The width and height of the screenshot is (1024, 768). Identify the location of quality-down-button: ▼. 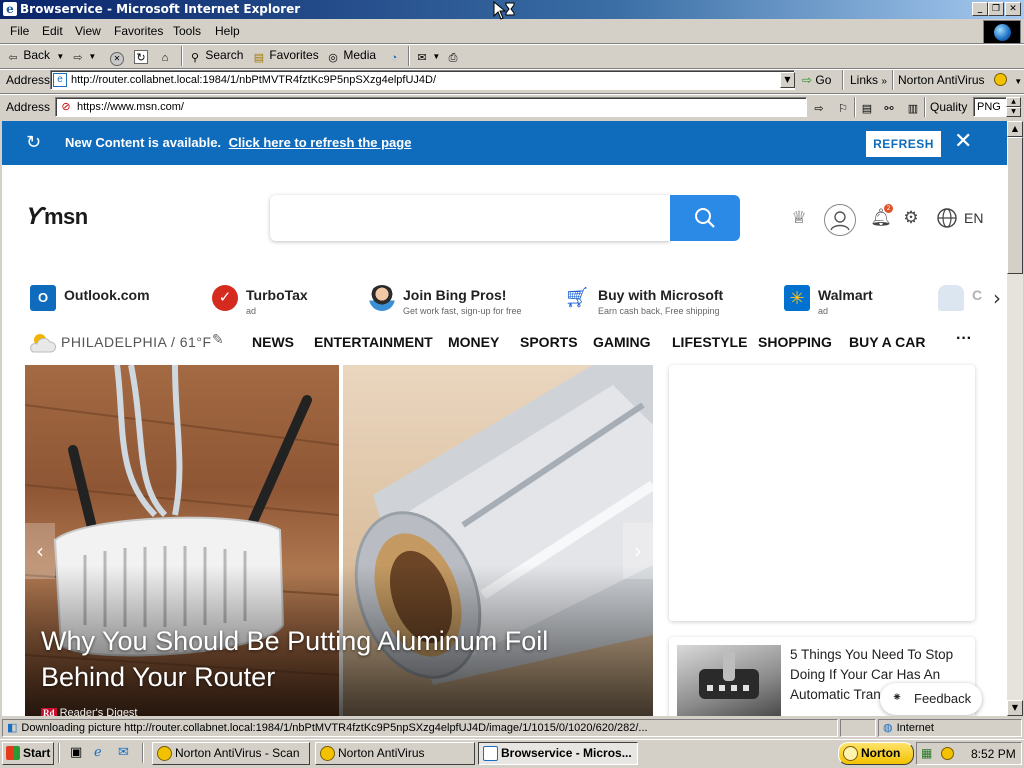
(1013, 112).